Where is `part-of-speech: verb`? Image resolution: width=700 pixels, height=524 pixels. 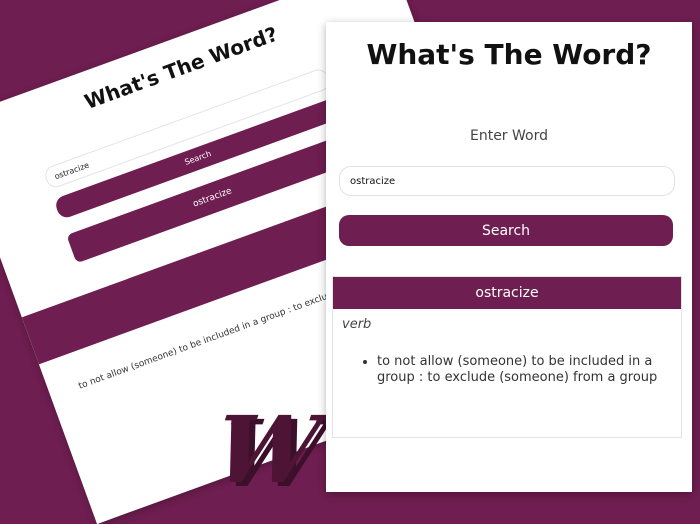 part-of-speech: verb is located at coordinates (357, 324).